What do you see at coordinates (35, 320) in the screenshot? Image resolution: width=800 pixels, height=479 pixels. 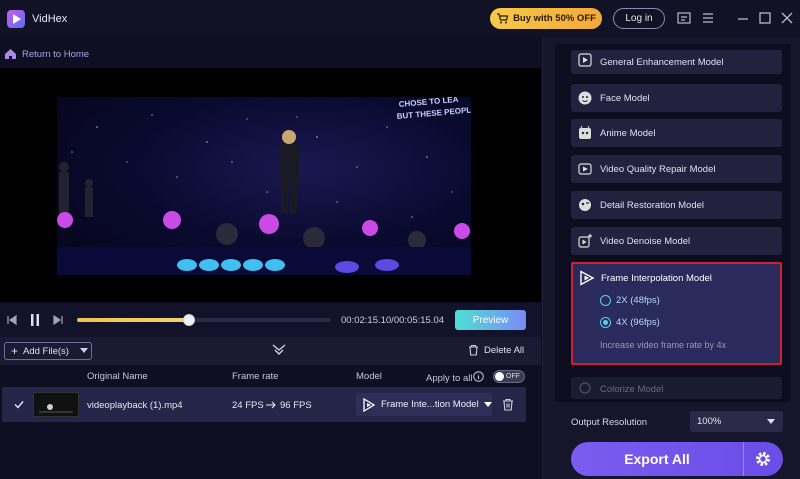 I see `pause-icon` at bounding box center [35, 320].